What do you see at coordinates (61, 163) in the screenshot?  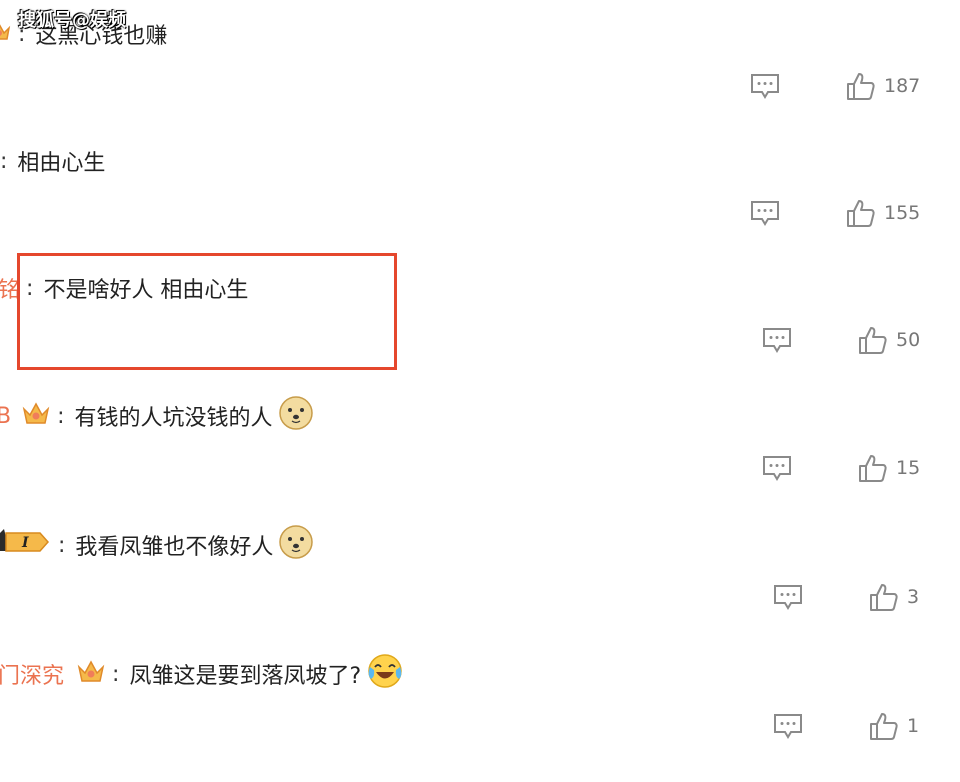 I see `comment-text: 相由心生` at bounding box center [61, 163].